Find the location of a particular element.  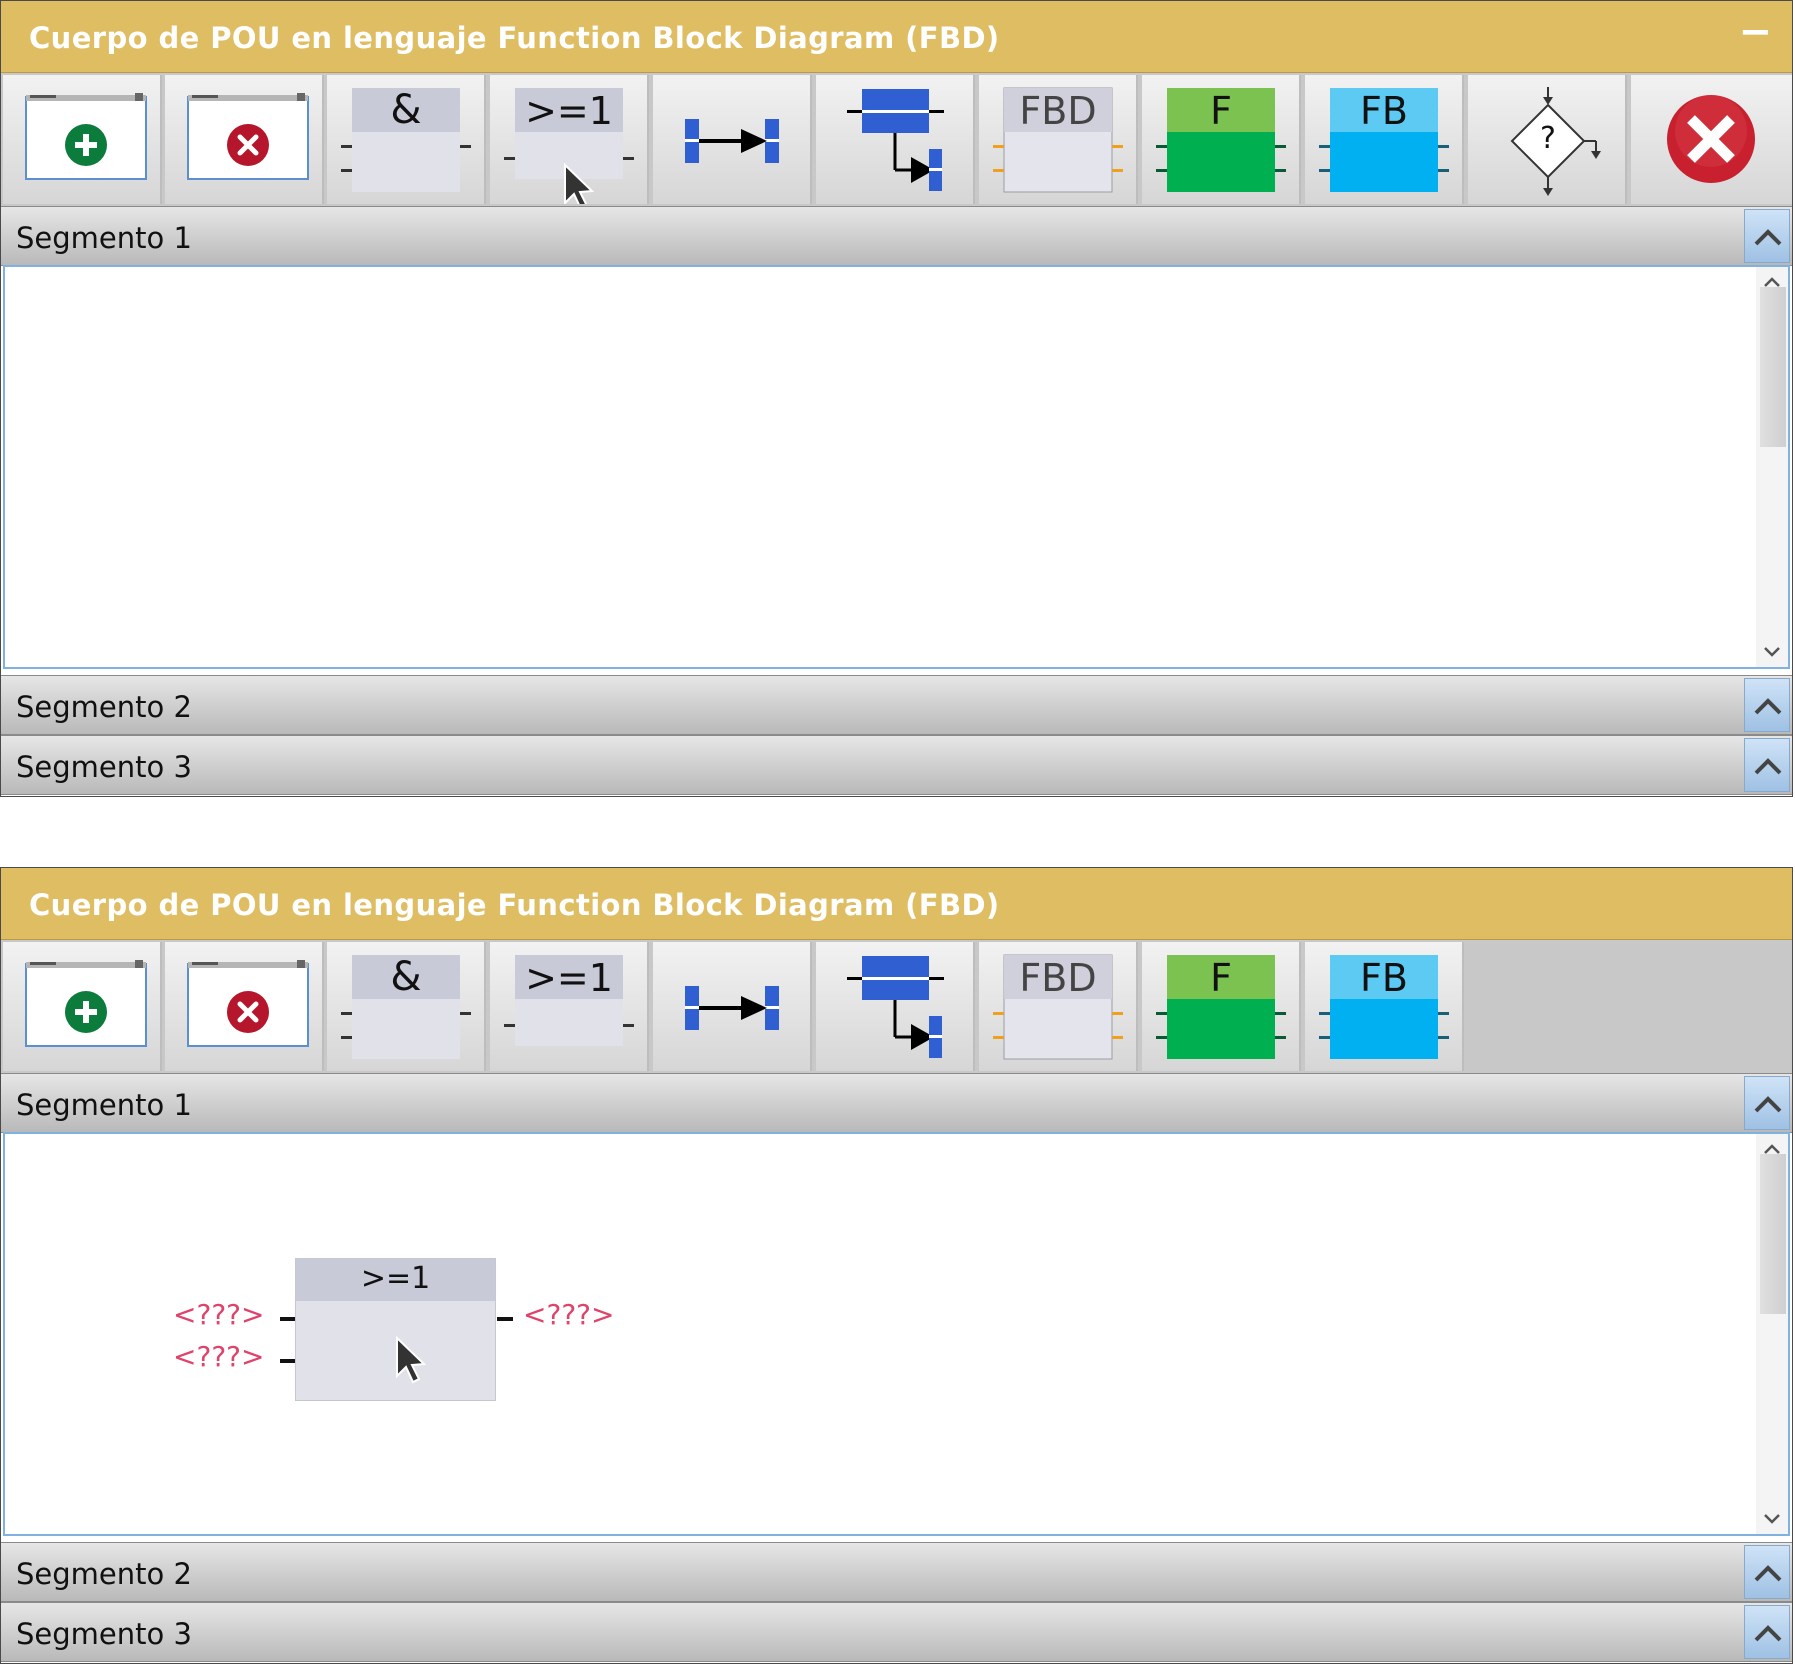

condition-button: ? is located at coordinates (1547, 139).